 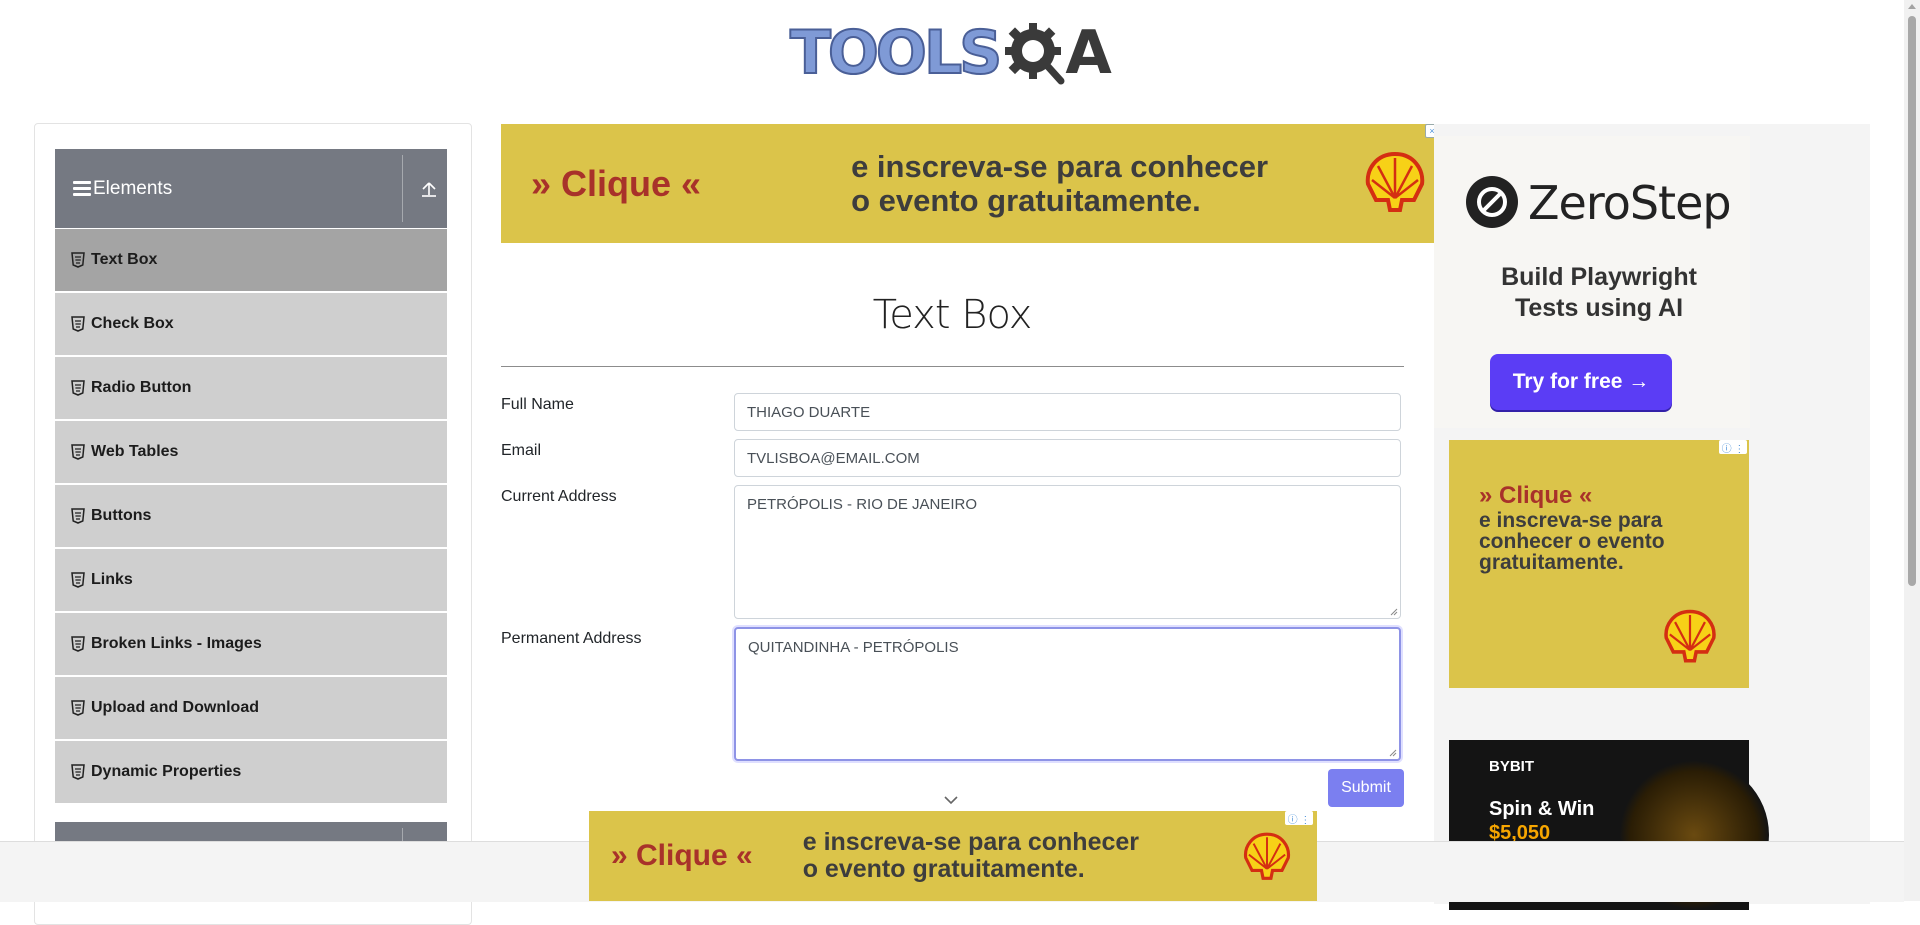 I want to click on zerostep-tagline: Build Playwright Tests using AI, so click(x=1599, y=293).